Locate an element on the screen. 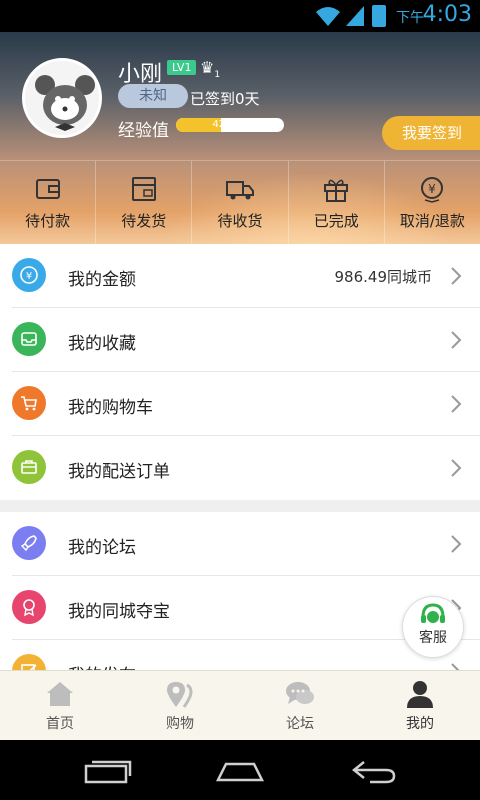  chat-icon is located at coordinates (300, 692).